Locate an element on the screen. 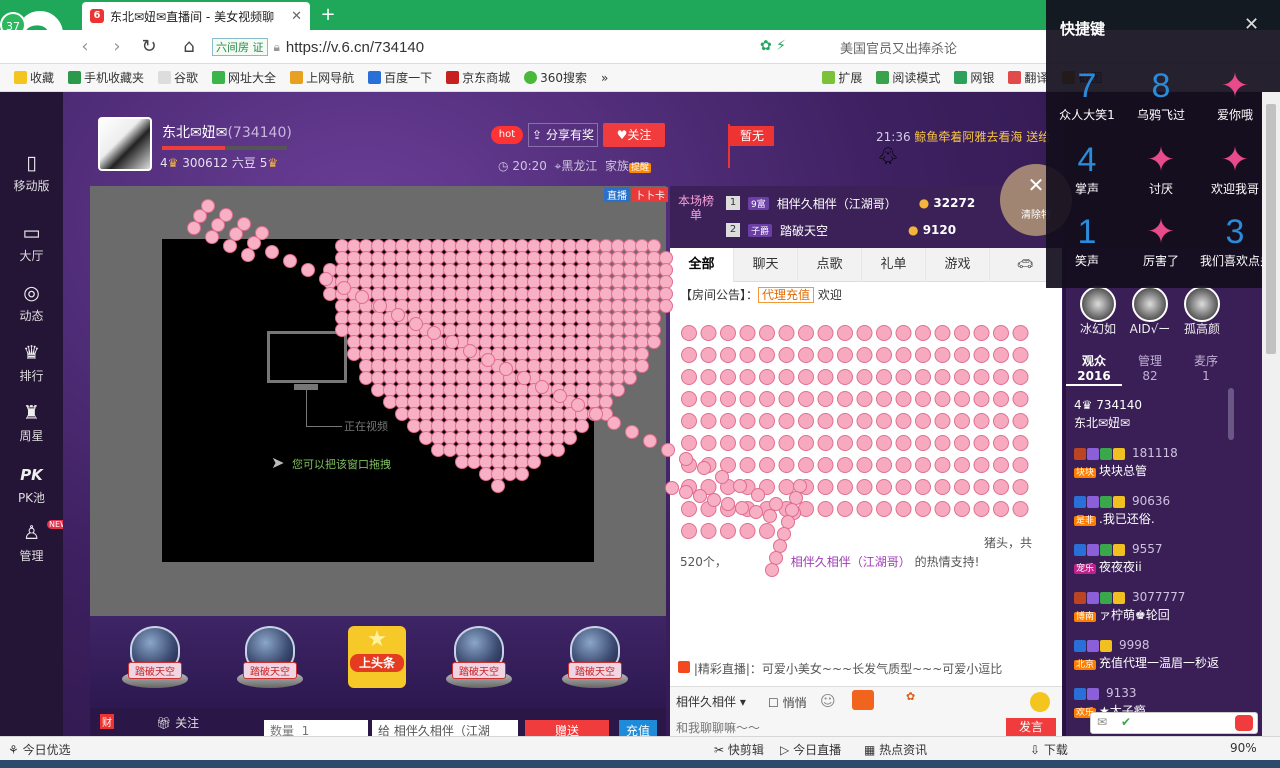  ranking-row: 2 子爵 踏破天空 ● 9120 is located at coordinates (841, 230).